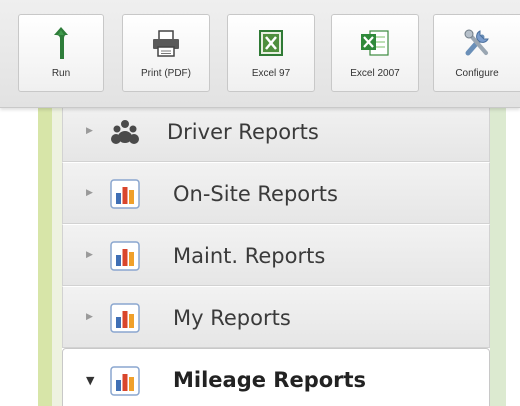 The width and height of the screenshot is (520, 406). I want to click on sidebar-accent-strip, so click(45, 257).